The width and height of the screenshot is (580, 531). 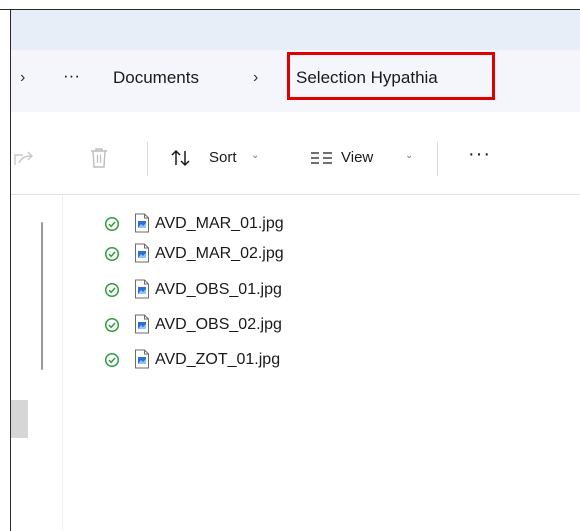 I want to click on view-label: View, so click(x=357, y=157).